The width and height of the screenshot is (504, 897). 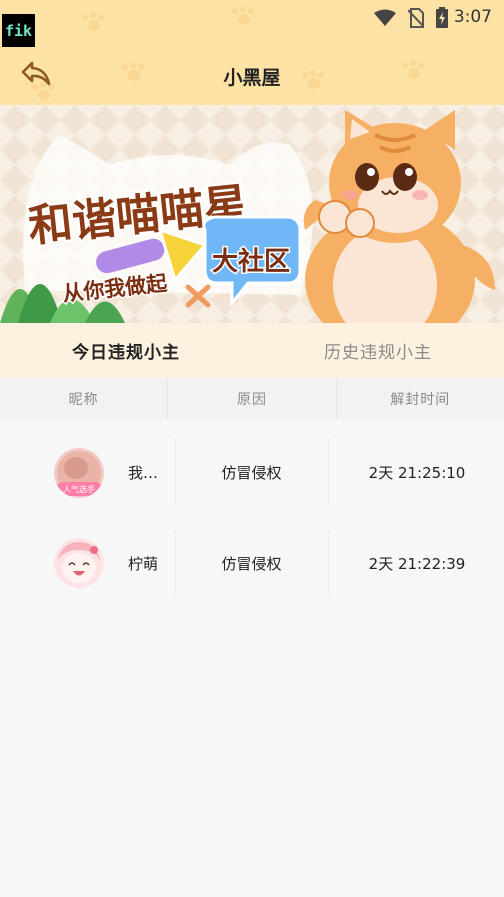 What do you see at coordinates (143, 564) in the screenshot?
I see `nickname: 柠萌` at bounding box center [143, 564].